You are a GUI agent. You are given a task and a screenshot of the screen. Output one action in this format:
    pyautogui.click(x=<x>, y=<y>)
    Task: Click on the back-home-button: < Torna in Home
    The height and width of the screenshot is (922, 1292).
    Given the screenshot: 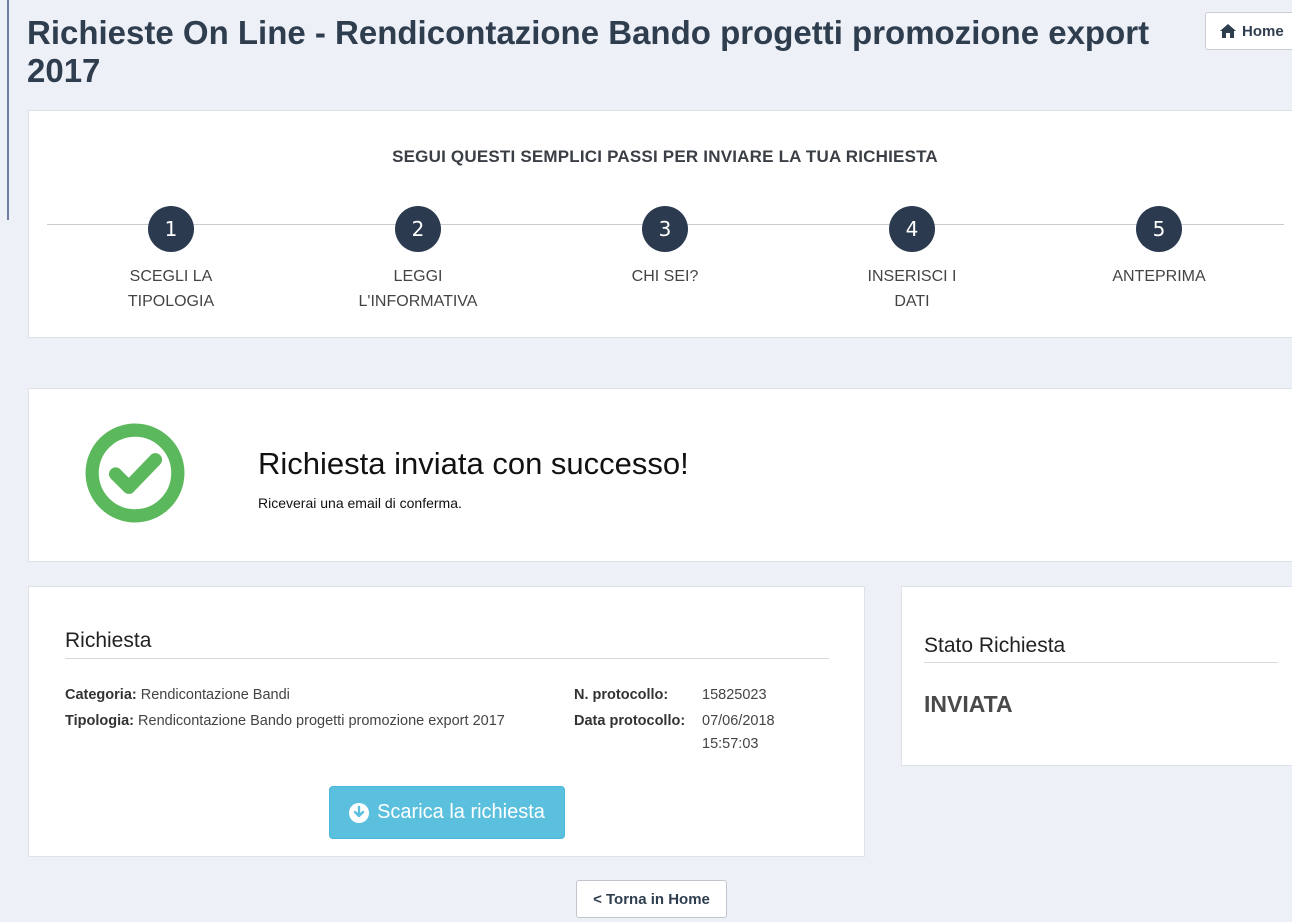 What is the action you would take?
    pyautogui.click(x=651, y=899)
    